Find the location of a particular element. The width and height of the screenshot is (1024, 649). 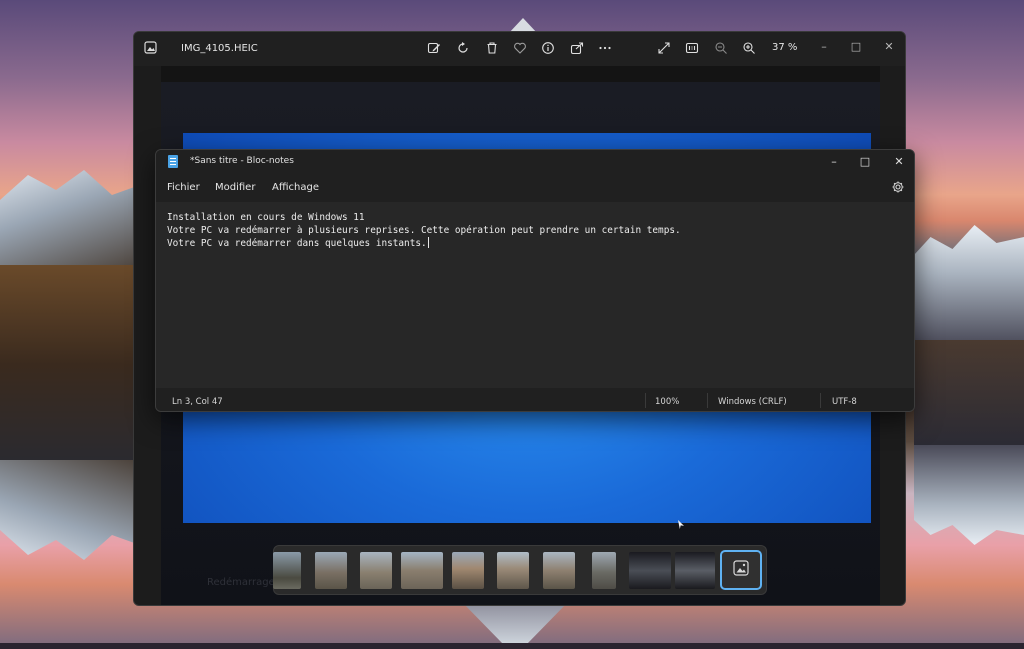

filmstrip is located at coordinates (520, 570).